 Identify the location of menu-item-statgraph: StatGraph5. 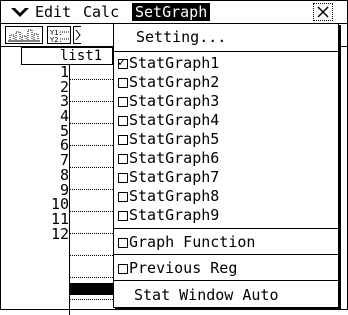
(226, 139).